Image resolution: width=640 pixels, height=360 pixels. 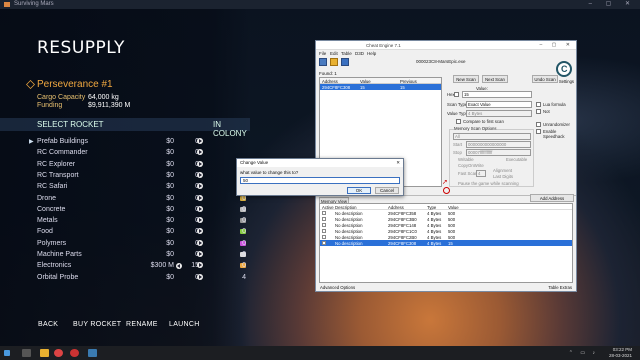 I want to click on list-item: Electronics $300 M 15 0, so click(x=125, y=266).